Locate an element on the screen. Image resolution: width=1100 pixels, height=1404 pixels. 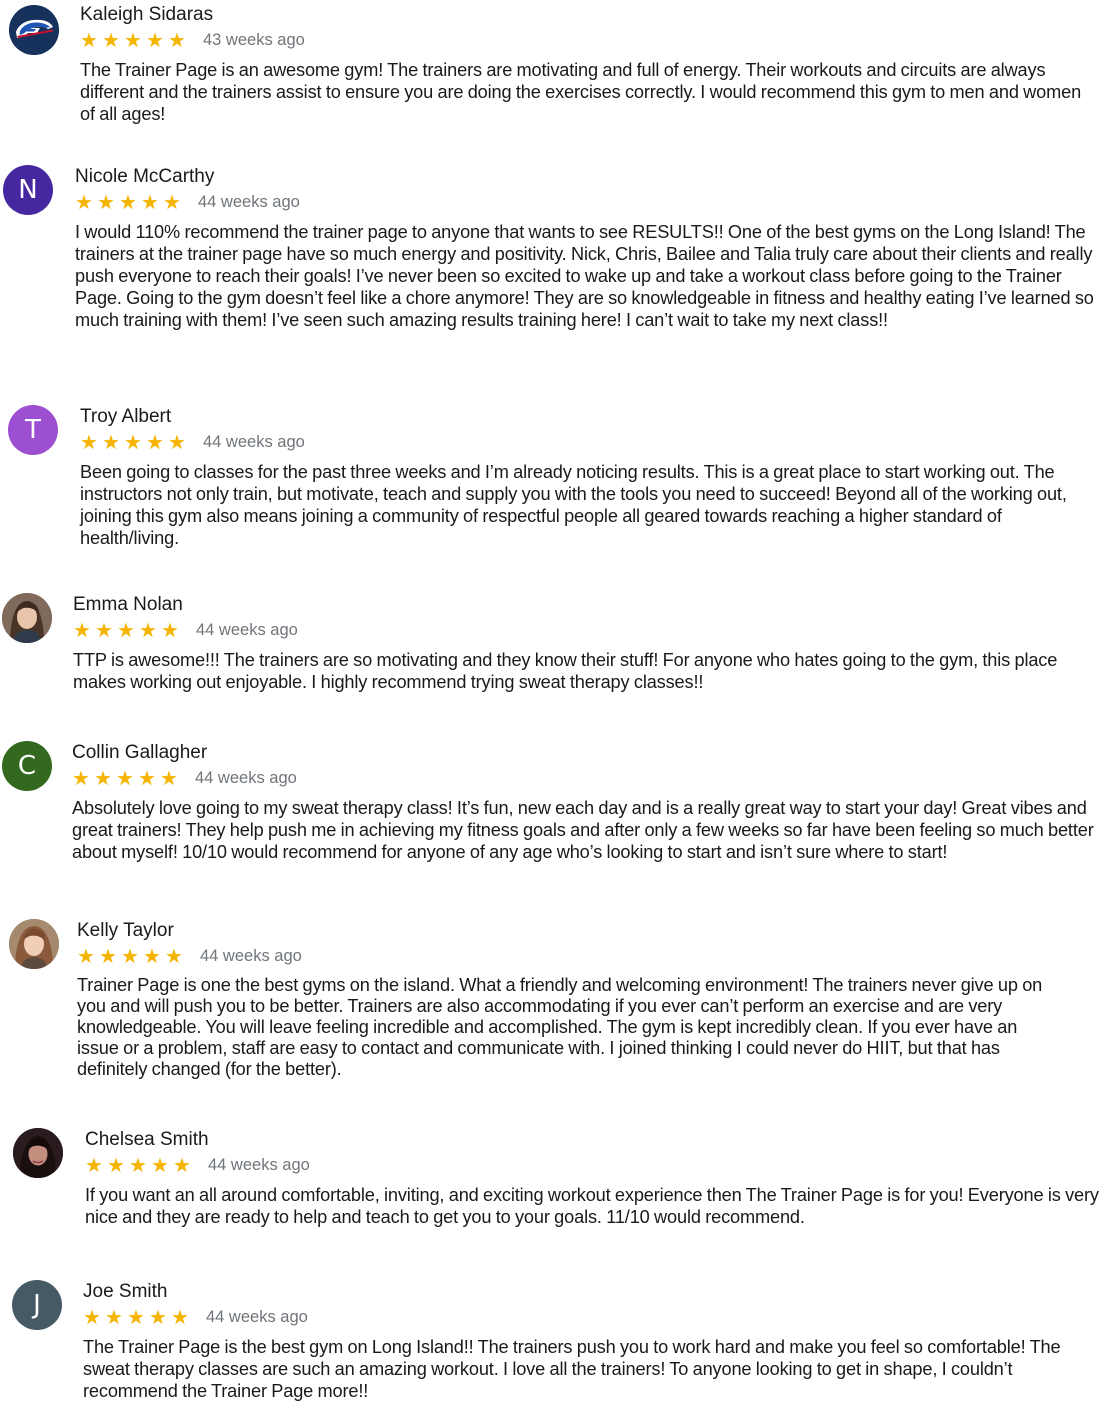
reviewer-name: Collin Gallagher is located at coordinates (586, 753).